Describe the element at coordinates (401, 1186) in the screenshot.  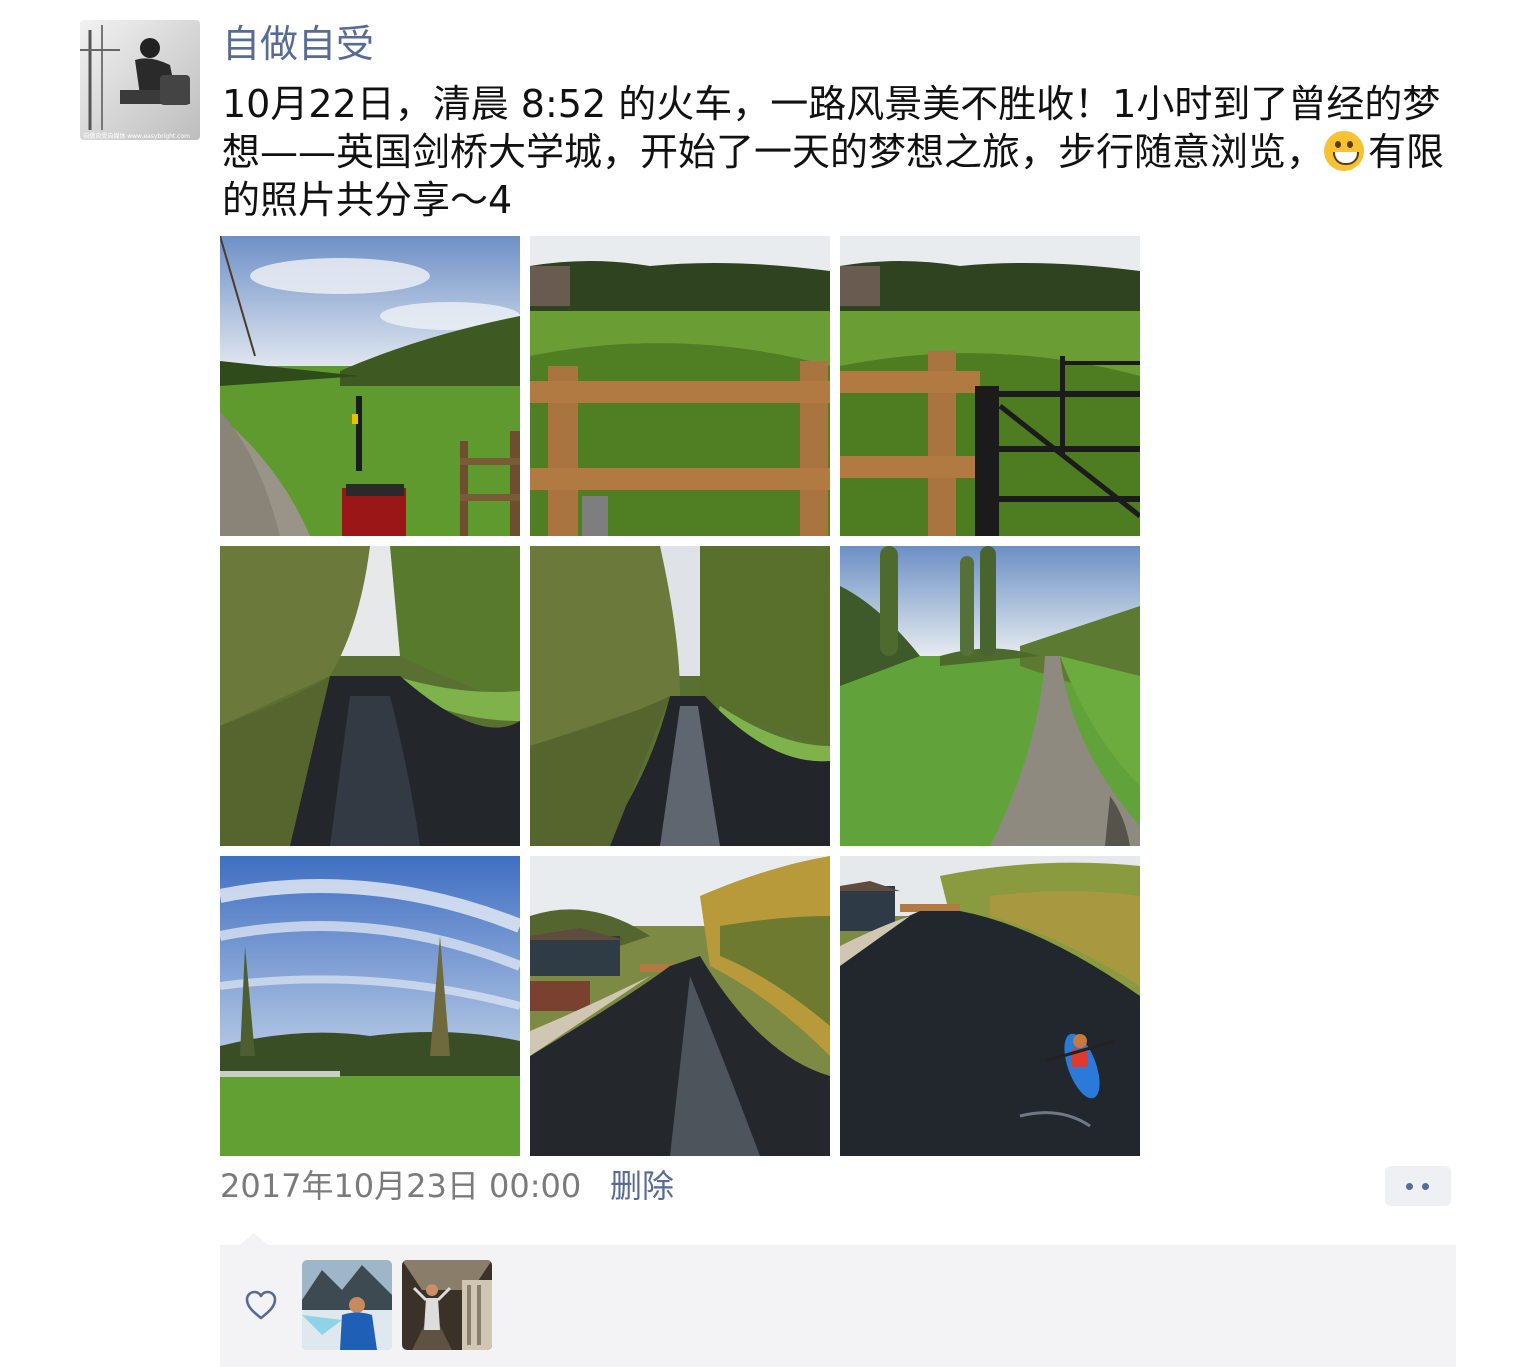
I see `post-timestamp: 2017年10月23日 00:00` at that location.